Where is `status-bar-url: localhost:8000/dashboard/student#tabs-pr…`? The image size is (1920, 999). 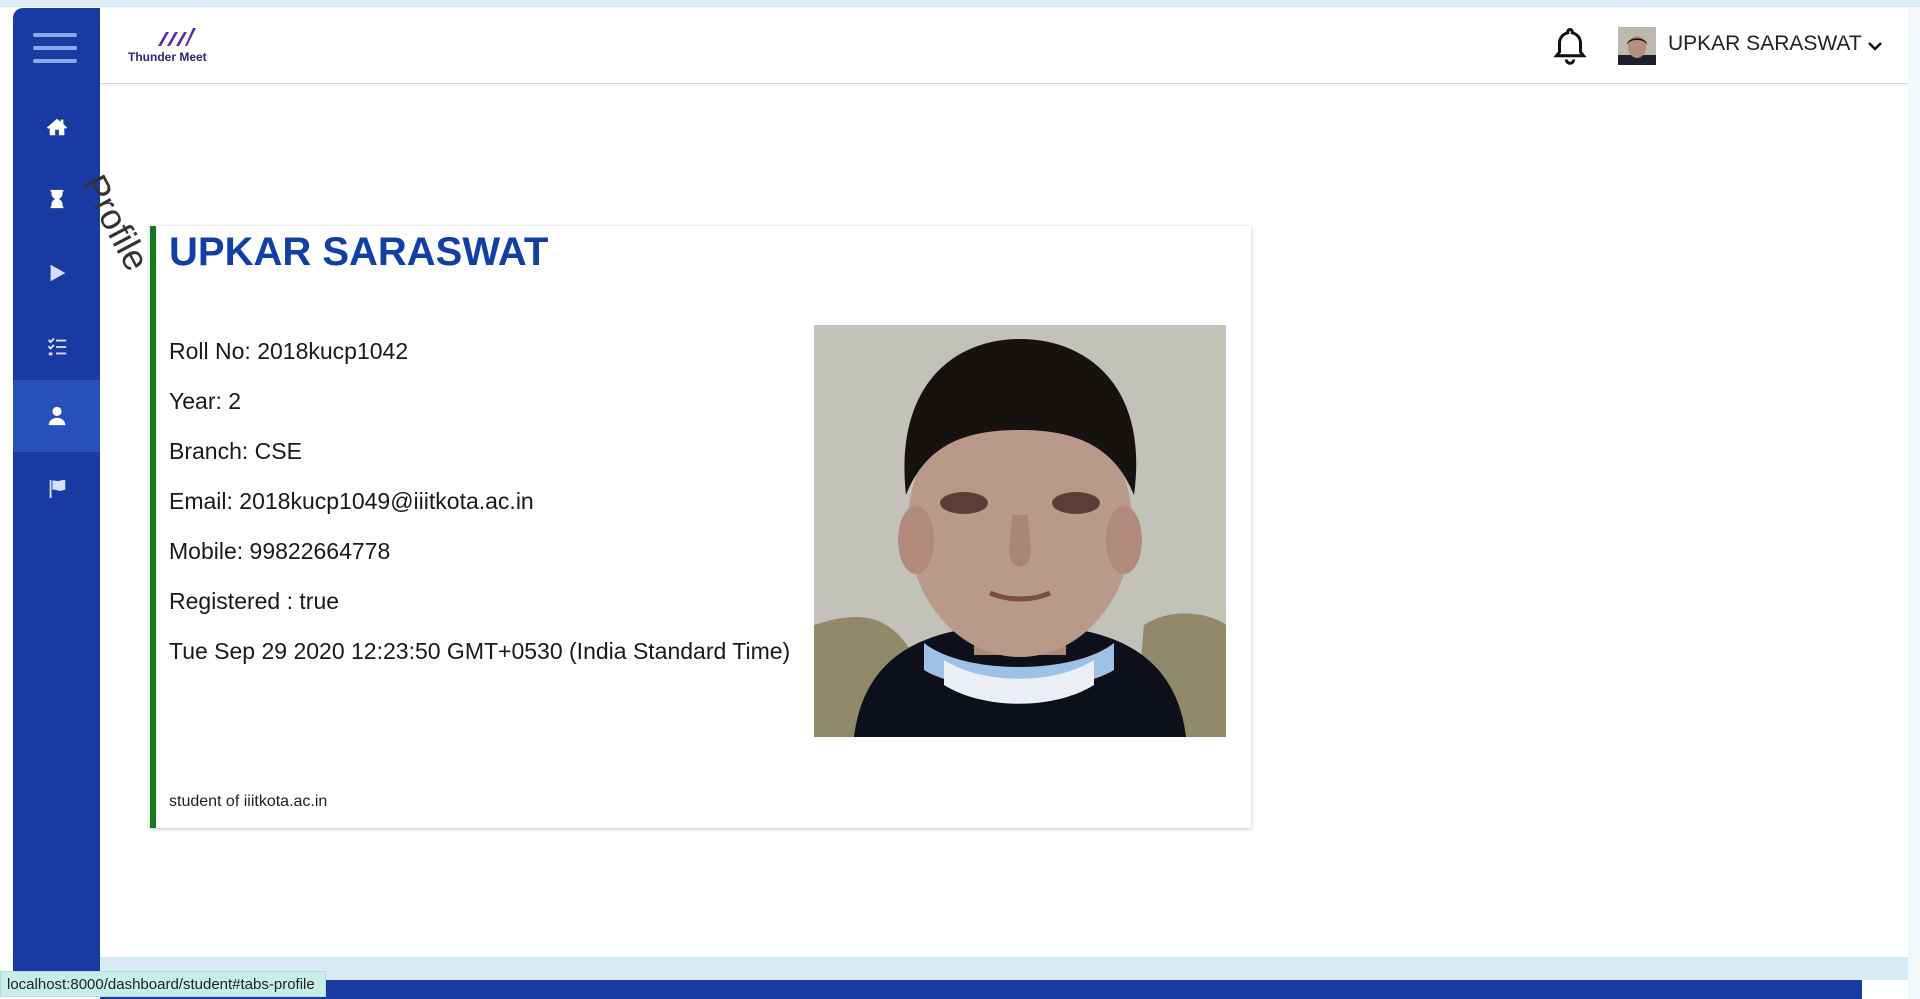
status-bar-url: localhost:8000/dashboard/student#tabs-pr… is located at coordinates (163, 984).